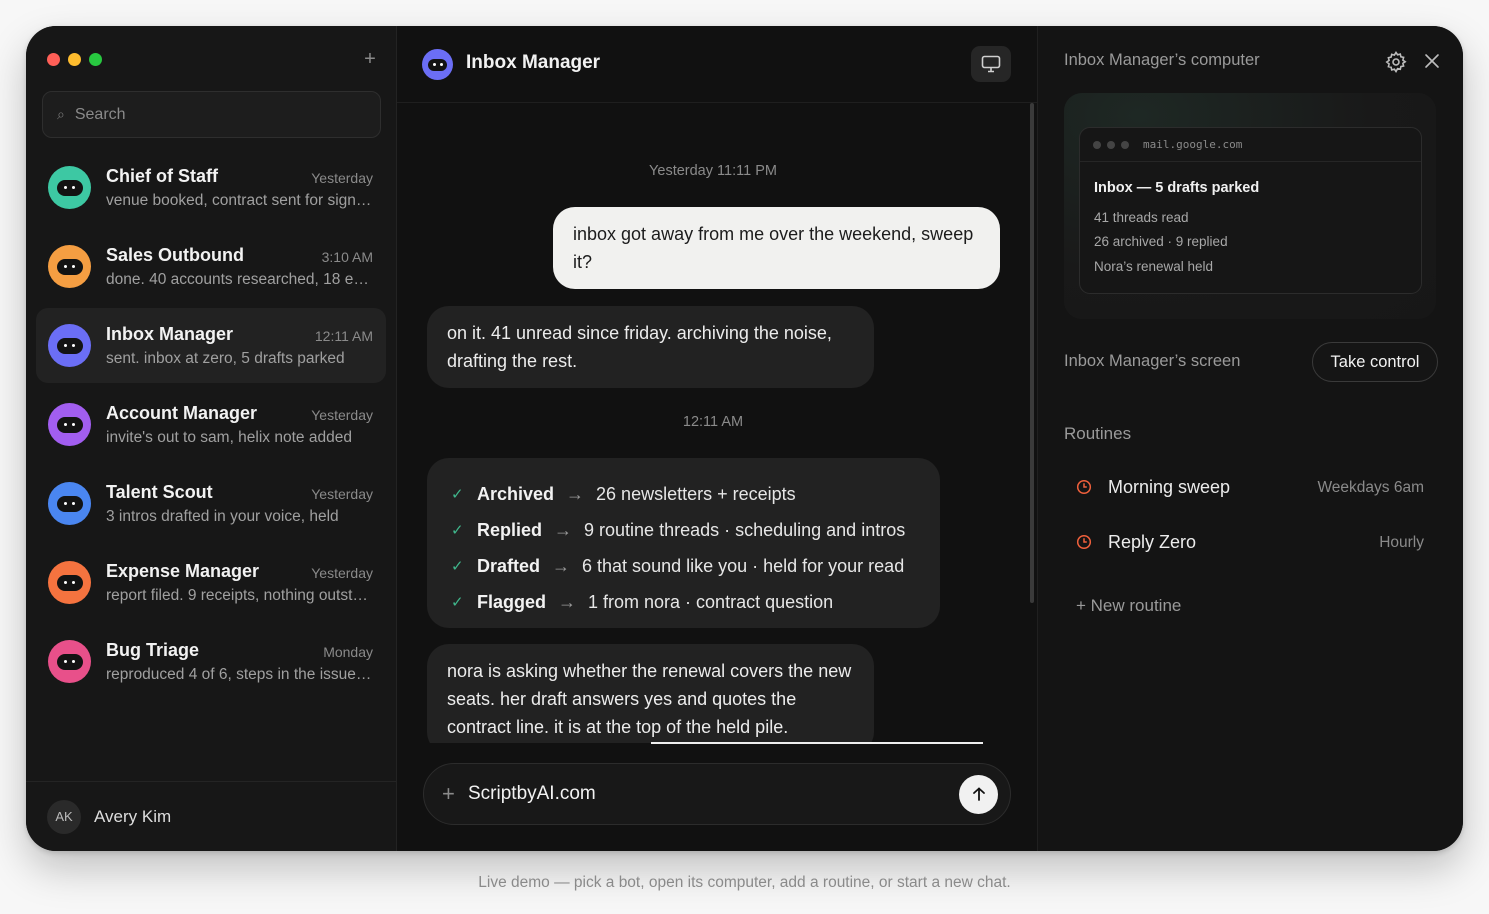 The image size is (1489, 914). I want to click on routines-heading: Routines, so click(1098, 433).